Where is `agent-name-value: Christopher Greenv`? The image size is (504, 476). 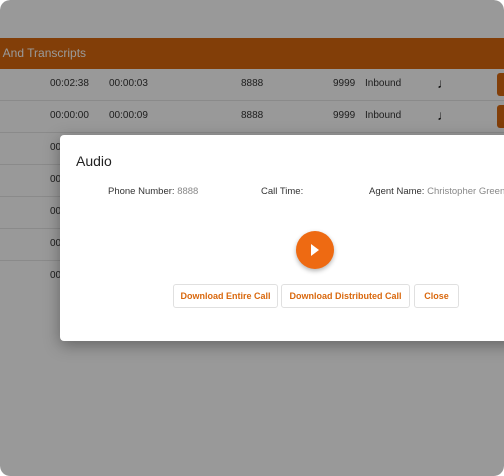
agent-name-value: Christopher Greenv is located at coordinates (465, 191).